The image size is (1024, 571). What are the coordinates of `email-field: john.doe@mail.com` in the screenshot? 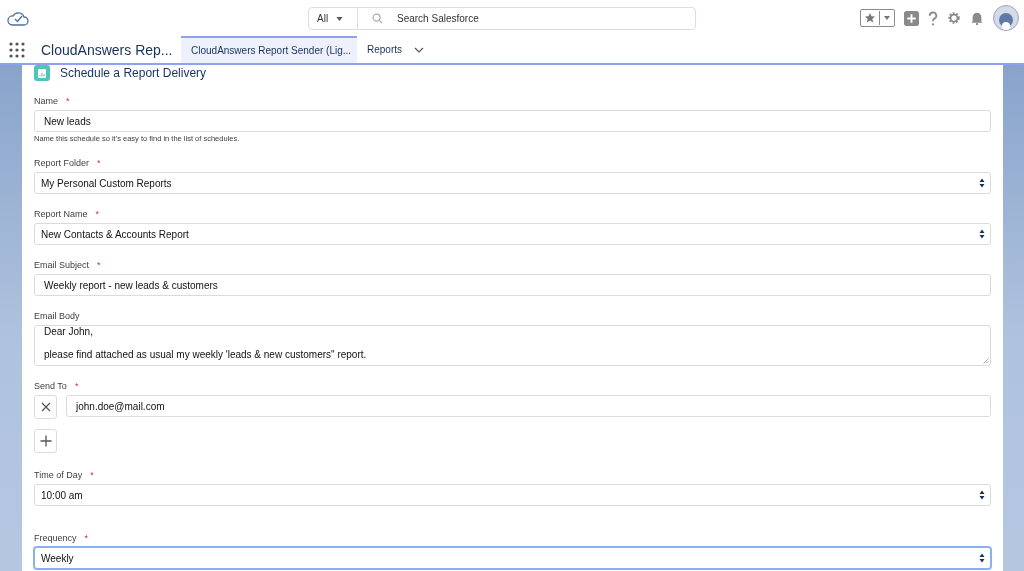 It's located at (528, 406).